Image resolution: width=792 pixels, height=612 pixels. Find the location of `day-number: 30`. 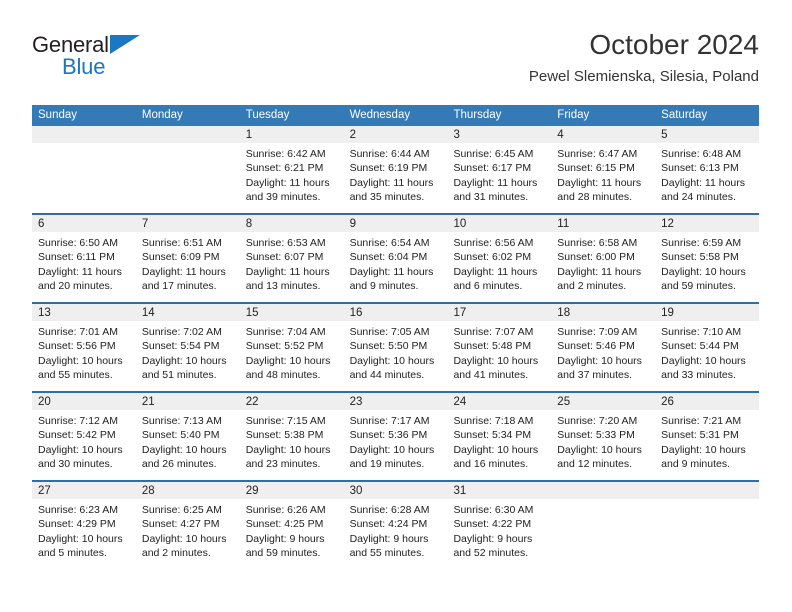

day-number: 30 is located at coordinates (396, 490).